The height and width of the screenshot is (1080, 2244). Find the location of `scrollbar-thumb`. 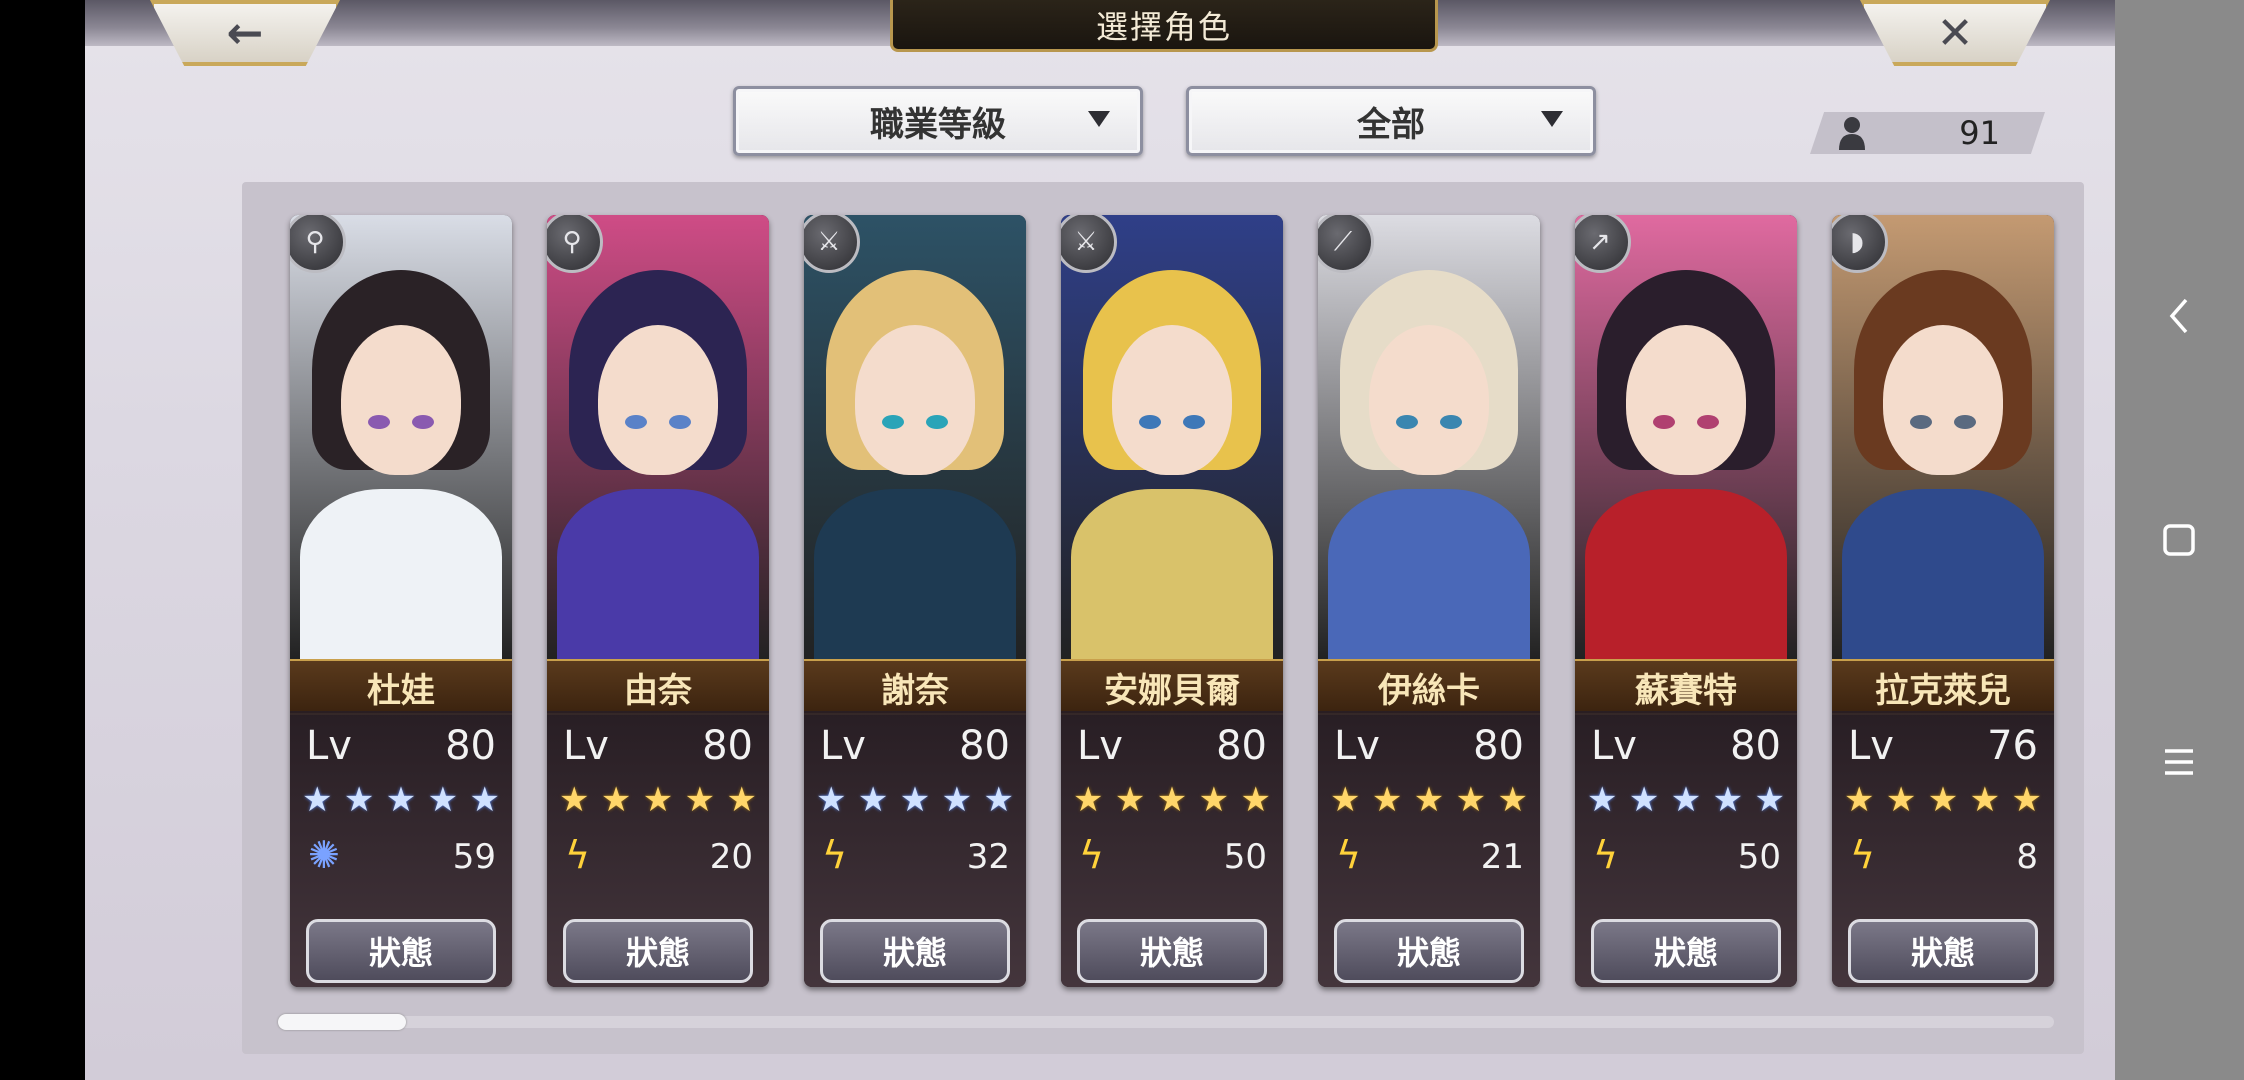

scrollbar-thumb is located at coordinates (342, 1022).